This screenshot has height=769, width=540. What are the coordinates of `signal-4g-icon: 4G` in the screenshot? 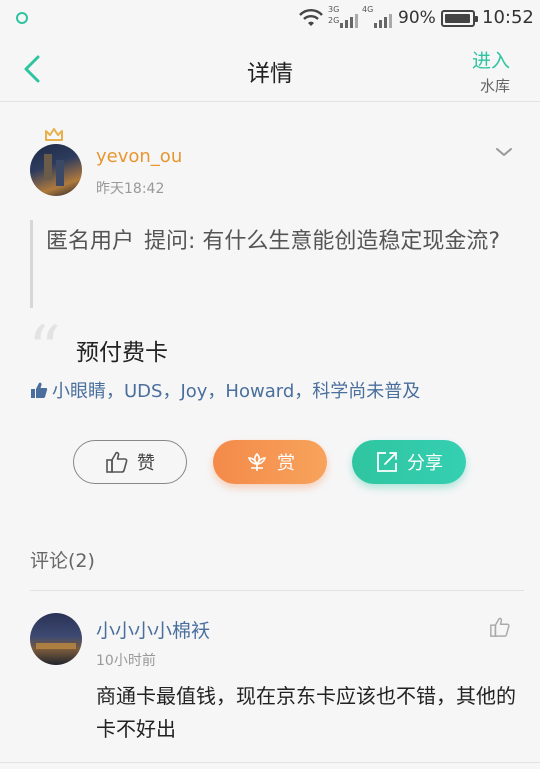 It's located at (377, 17).